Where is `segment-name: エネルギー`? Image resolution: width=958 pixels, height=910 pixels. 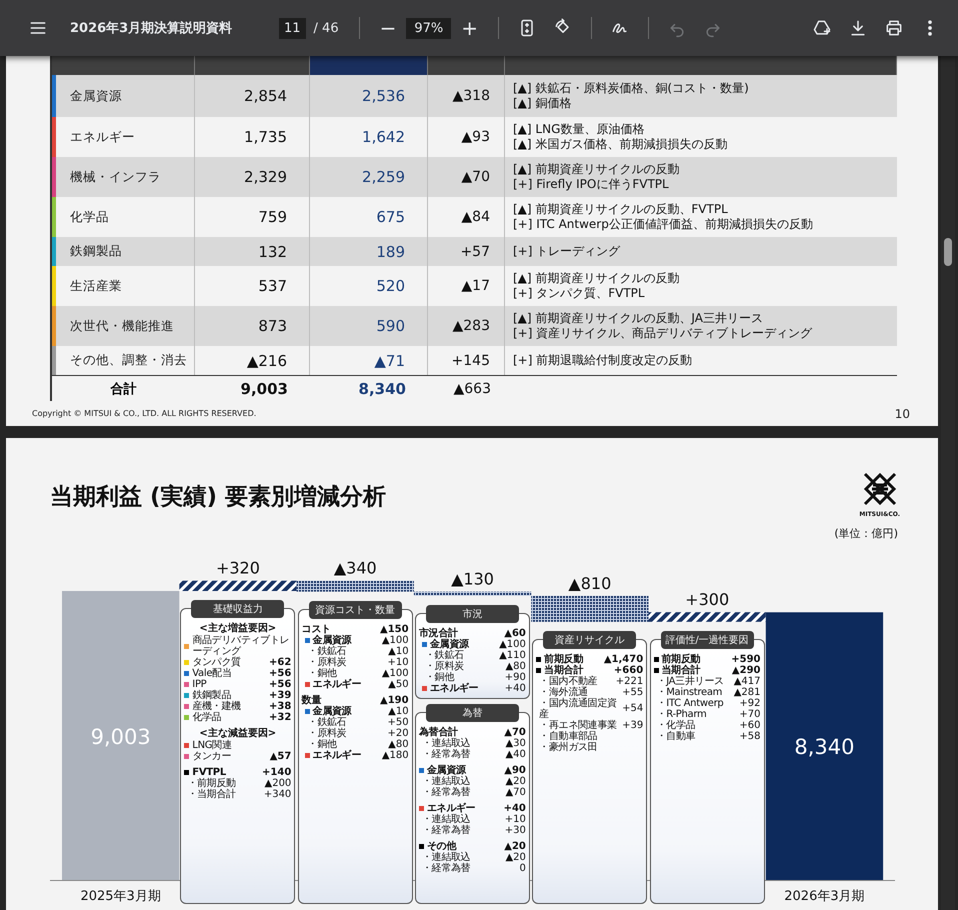 segment-name: エネルギー is located at coordinates (102, 137).